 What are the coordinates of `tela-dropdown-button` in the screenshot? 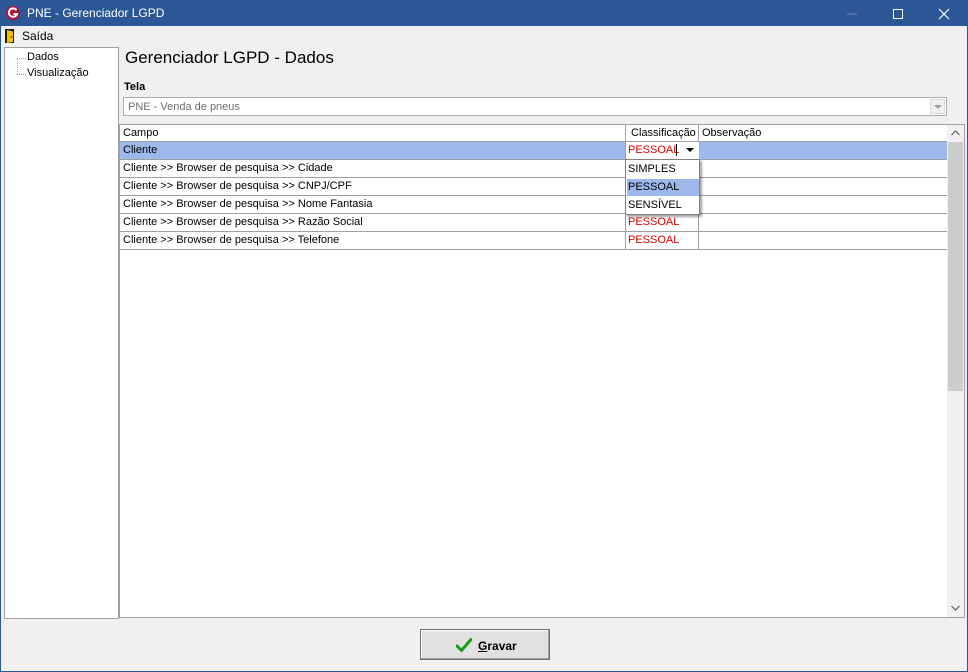 It's located at (937, 106).